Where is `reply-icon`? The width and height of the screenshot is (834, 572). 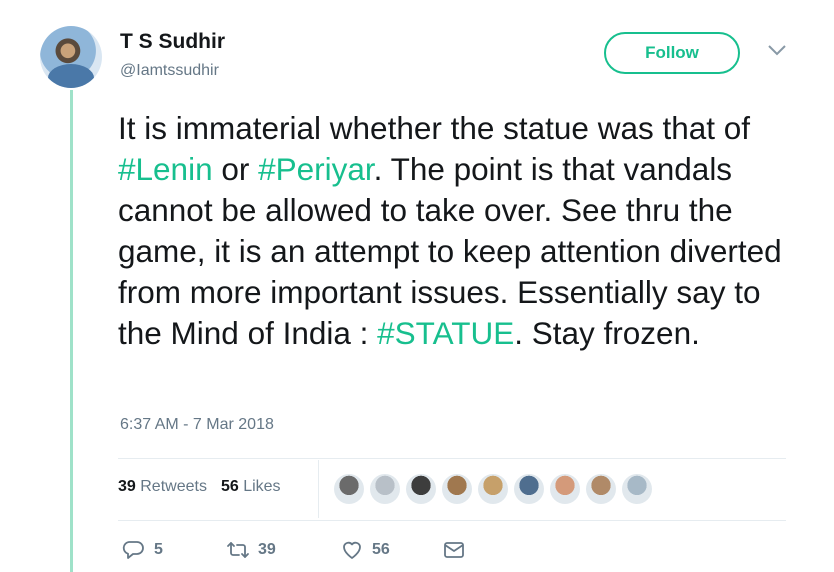
reply-icon is located at coordinates (133, 550).